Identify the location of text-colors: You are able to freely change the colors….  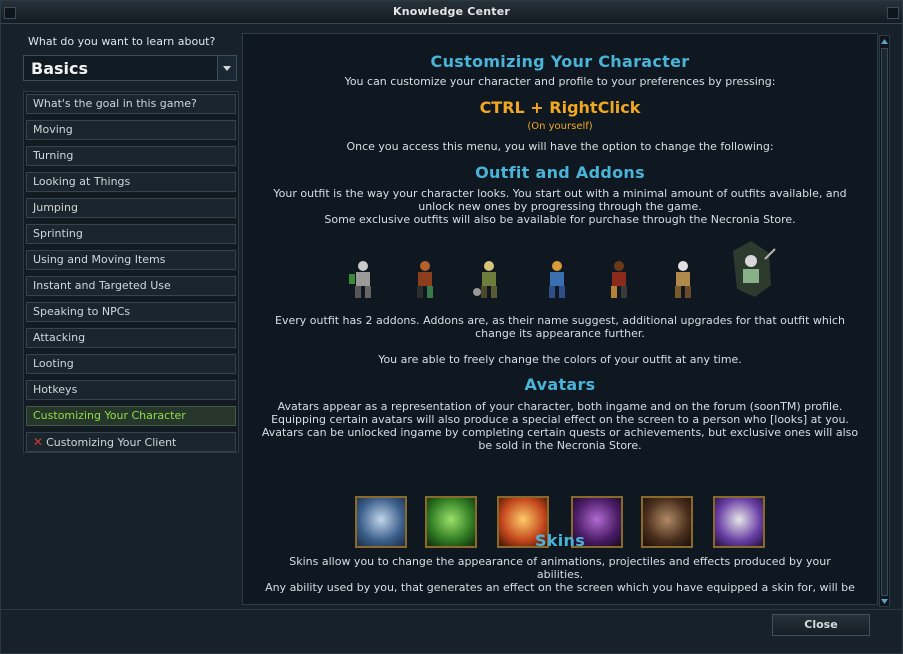
(560, 359).